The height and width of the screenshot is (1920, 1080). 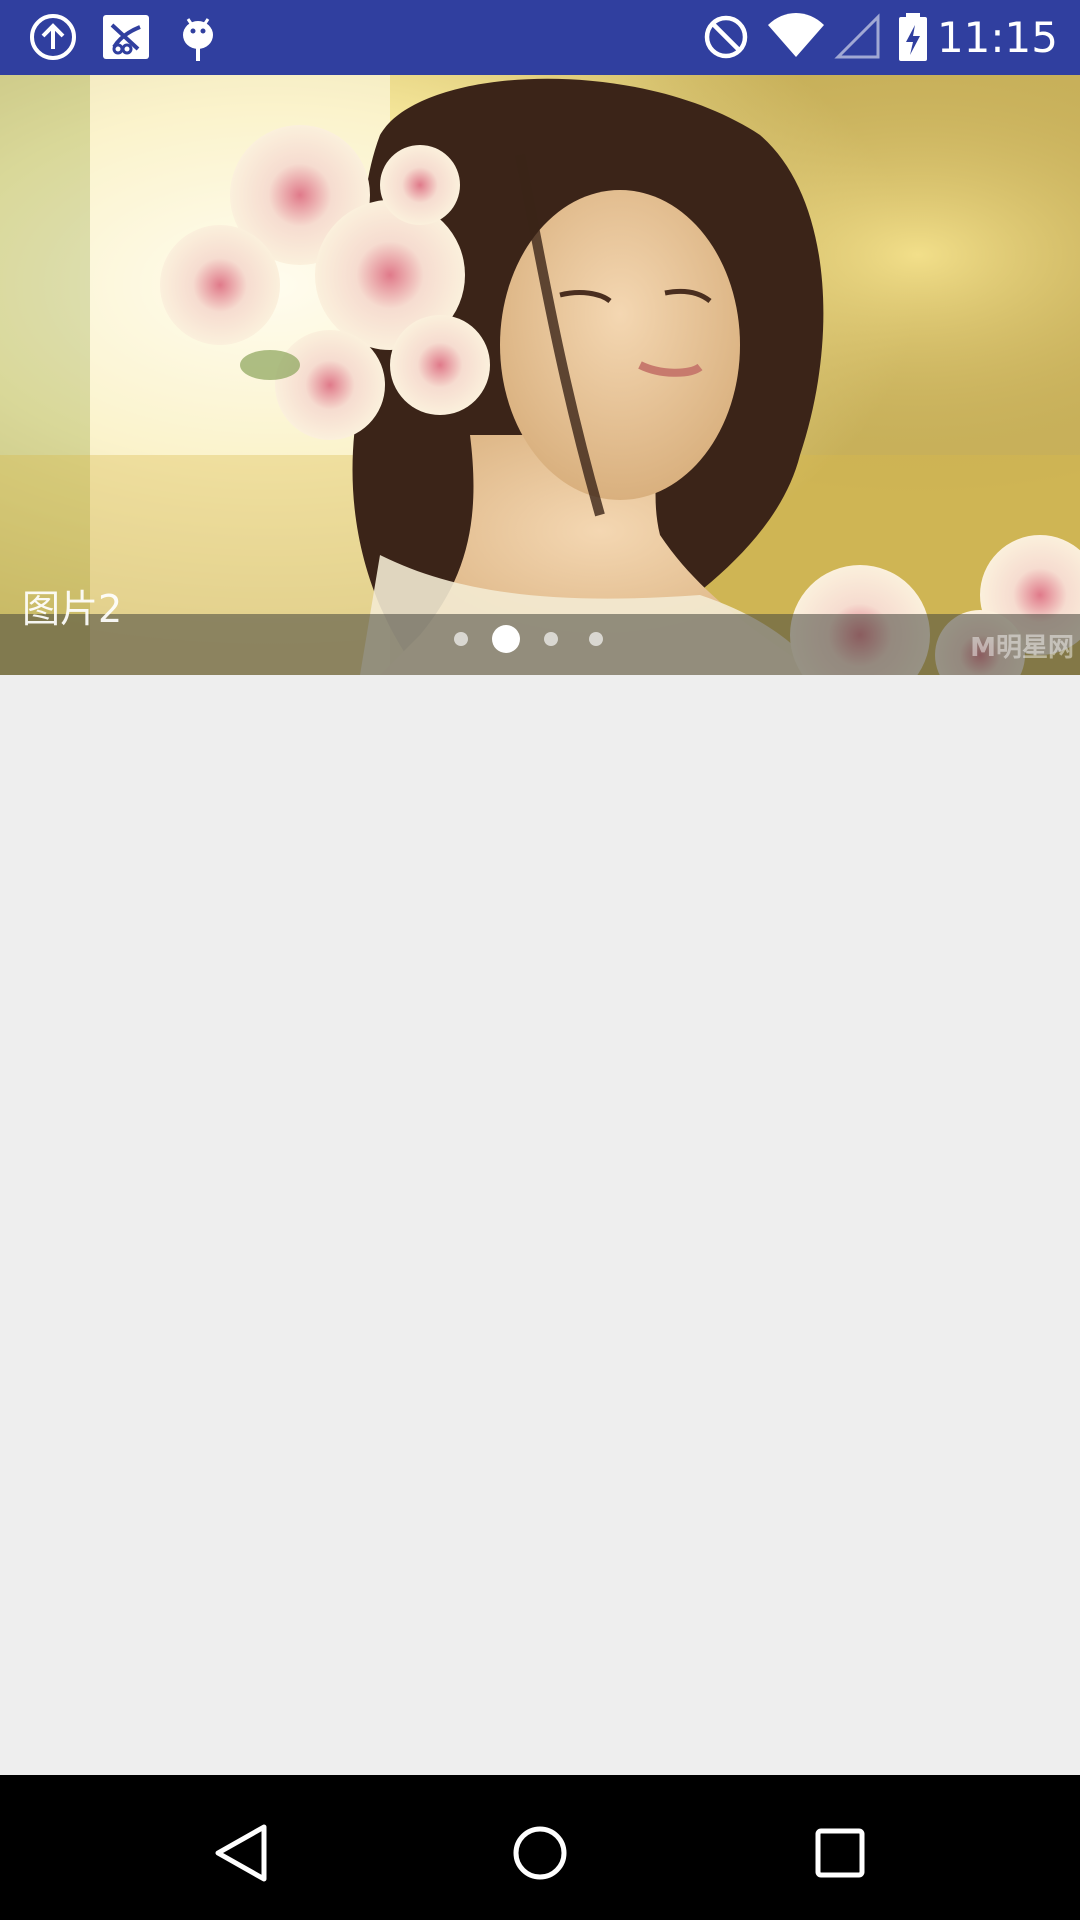 I want to click on caption-overlay, so click(x=540, y=644).